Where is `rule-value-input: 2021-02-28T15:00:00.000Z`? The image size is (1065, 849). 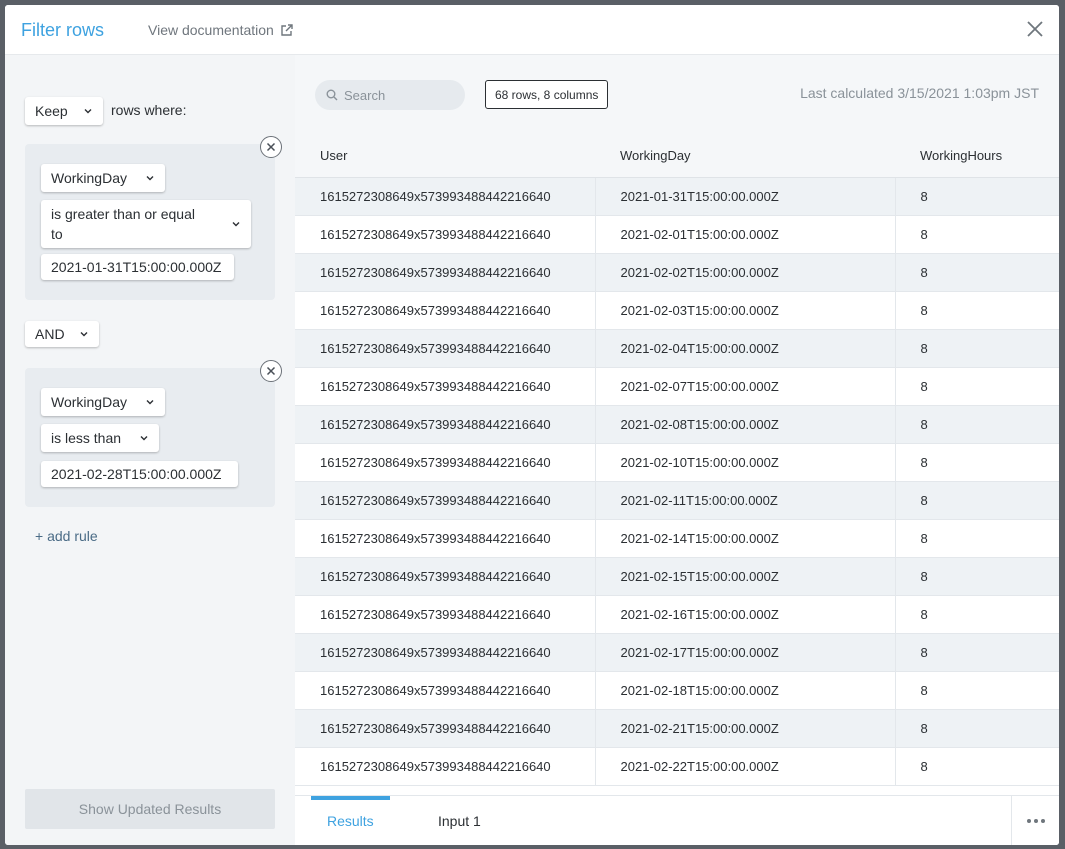
rule-value-input: 2021-02-28T15:00:00.000Z is located at coordinates (139, 474).